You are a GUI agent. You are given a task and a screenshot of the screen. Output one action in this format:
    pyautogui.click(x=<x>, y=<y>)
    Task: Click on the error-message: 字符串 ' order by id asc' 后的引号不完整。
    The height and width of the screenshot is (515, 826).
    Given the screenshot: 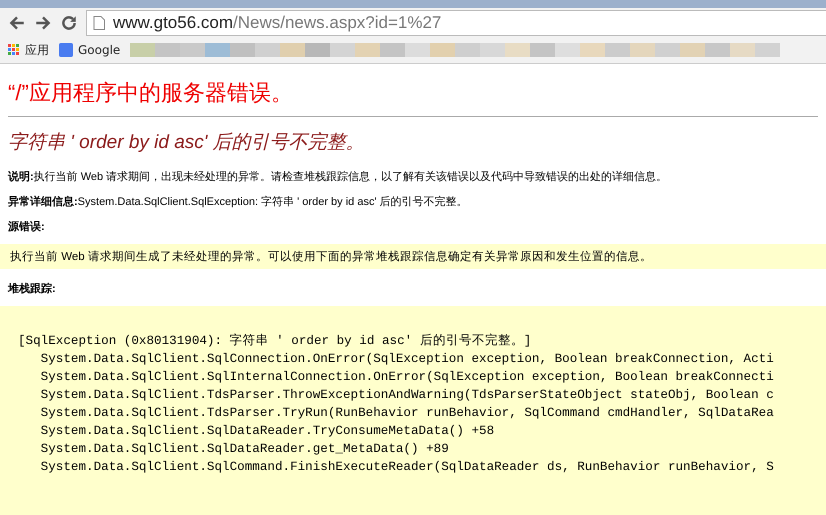 What is the action you would take?
    pyautogui.click(x=187, y=143)
    